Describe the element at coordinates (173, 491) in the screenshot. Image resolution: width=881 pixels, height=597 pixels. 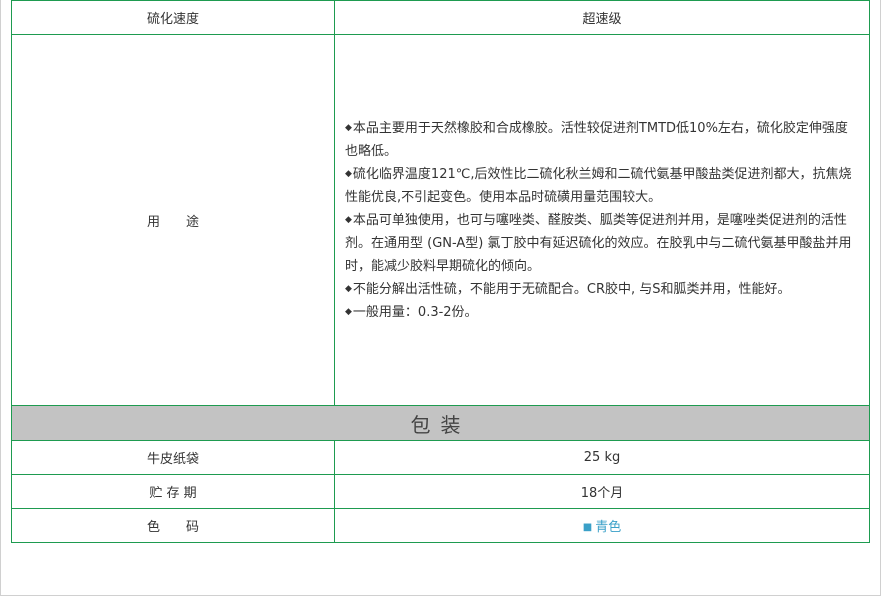
I see `storage-label: 贮 存 期` at that location.